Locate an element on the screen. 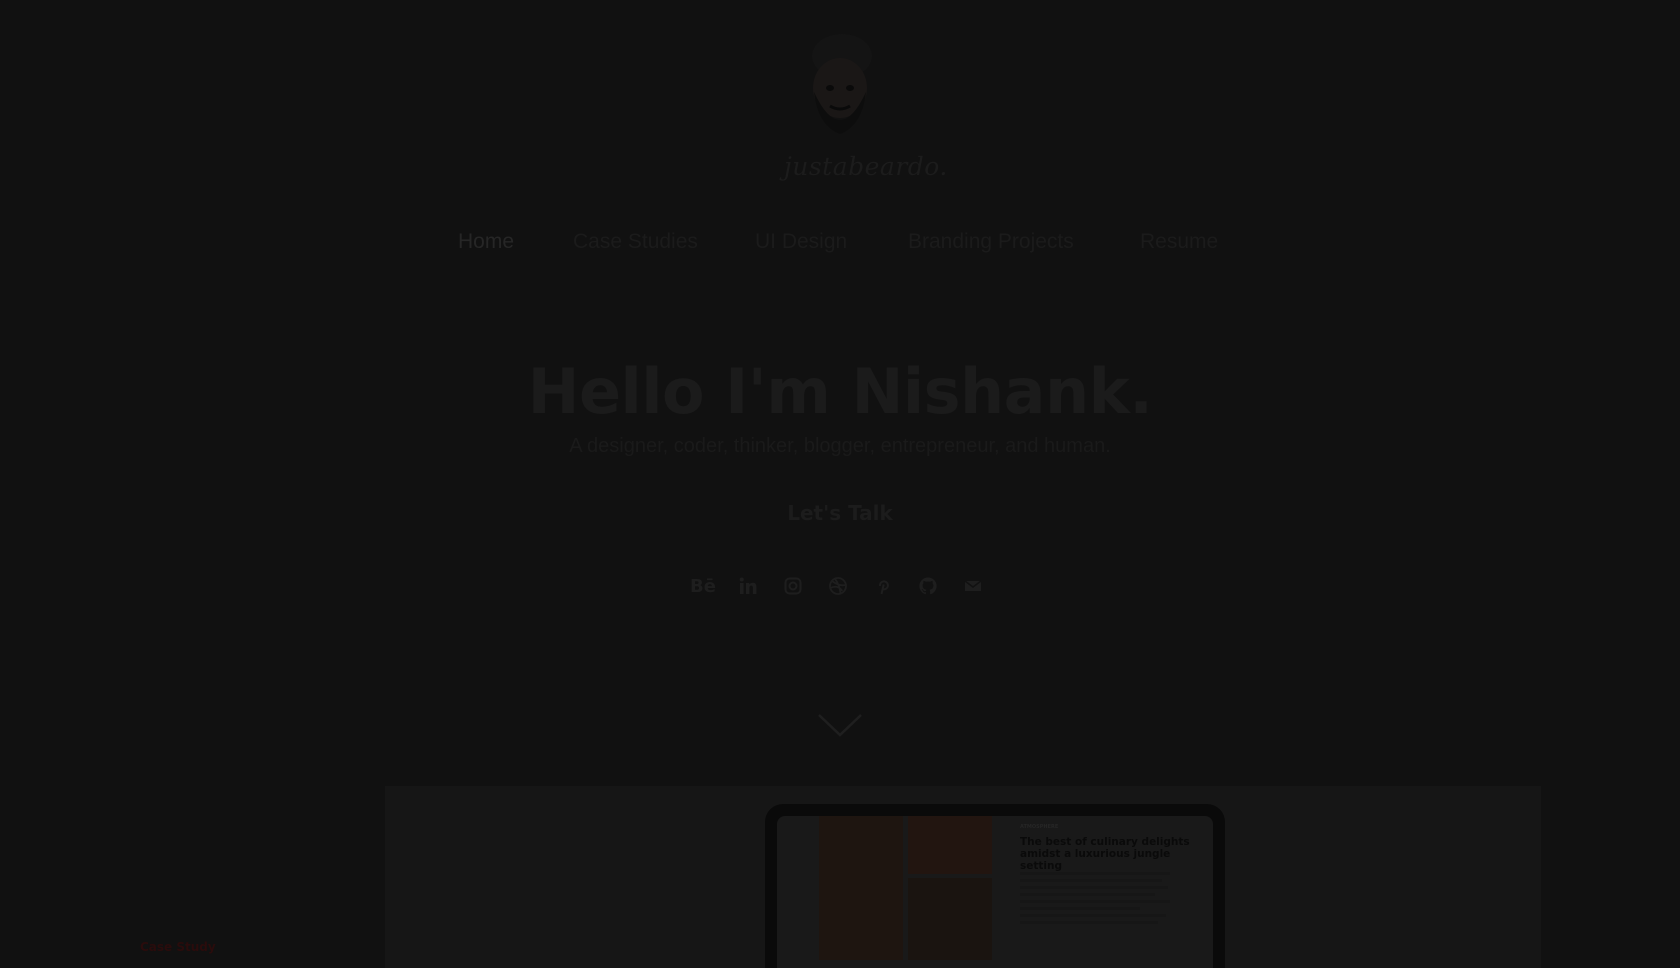 Image resolution: width=1680 pixels, height=968 pixels. social-links: Bē is located at coordinates (840, 586).